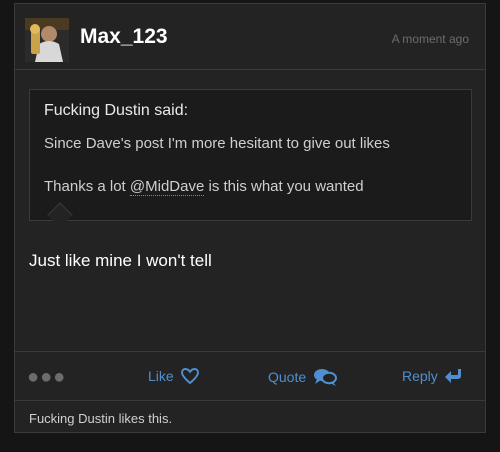 The height and width of the screenshot is (452, 500). I want to click on speech-bubbles-icon, so click(326, 377).